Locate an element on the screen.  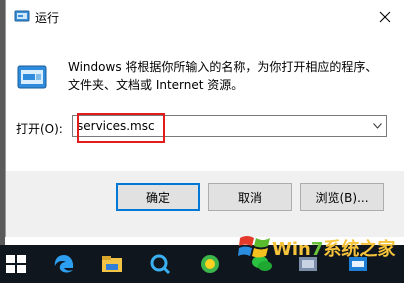
close-button is located at coordinates (385, 17).